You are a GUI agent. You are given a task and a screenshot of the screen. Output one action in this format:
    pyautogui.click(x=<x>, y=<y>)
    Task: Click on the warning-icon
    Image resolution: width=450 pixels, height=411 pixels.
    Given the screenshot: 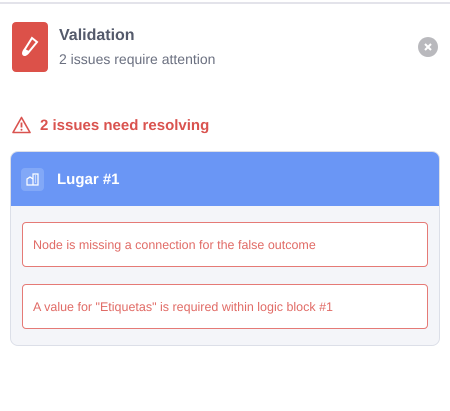 What is the action you would take?
    pyautogui.click(x=21, y=125)
    